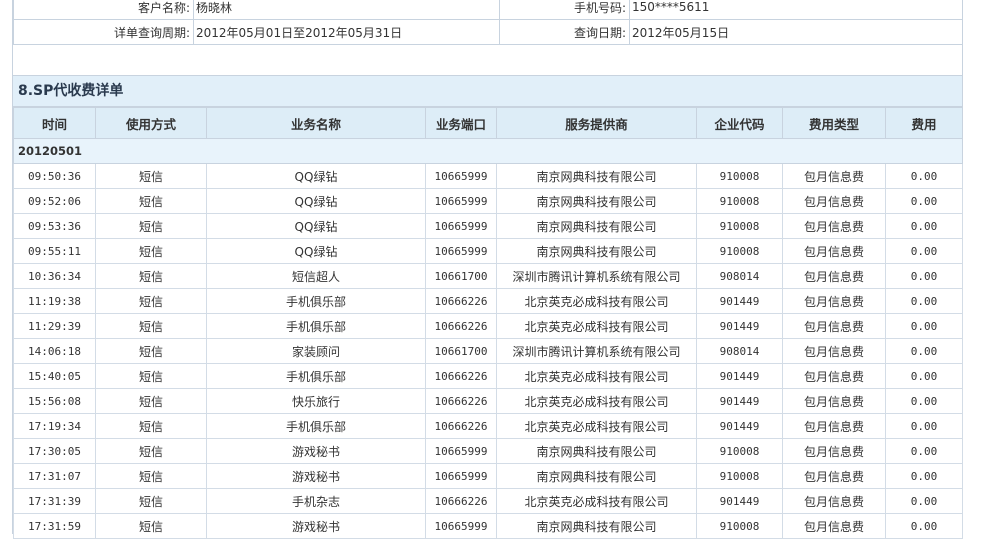 The height and width of the screenshot is (539, 991). Describe the element at coordinates (54, 276) in the screenshot. I see `cell-time: 10:36:34` at that location.